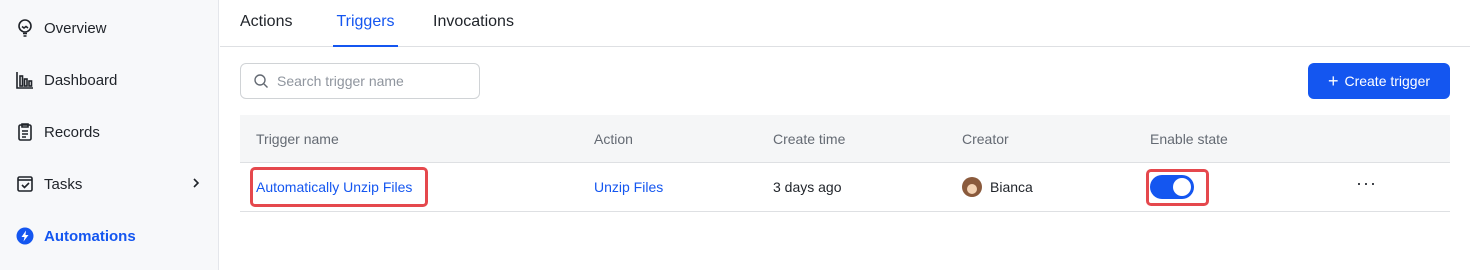  Describe the element at coordinates (109, 132) in the screenshot. I see `sidebar-item-records: Records` at that location.